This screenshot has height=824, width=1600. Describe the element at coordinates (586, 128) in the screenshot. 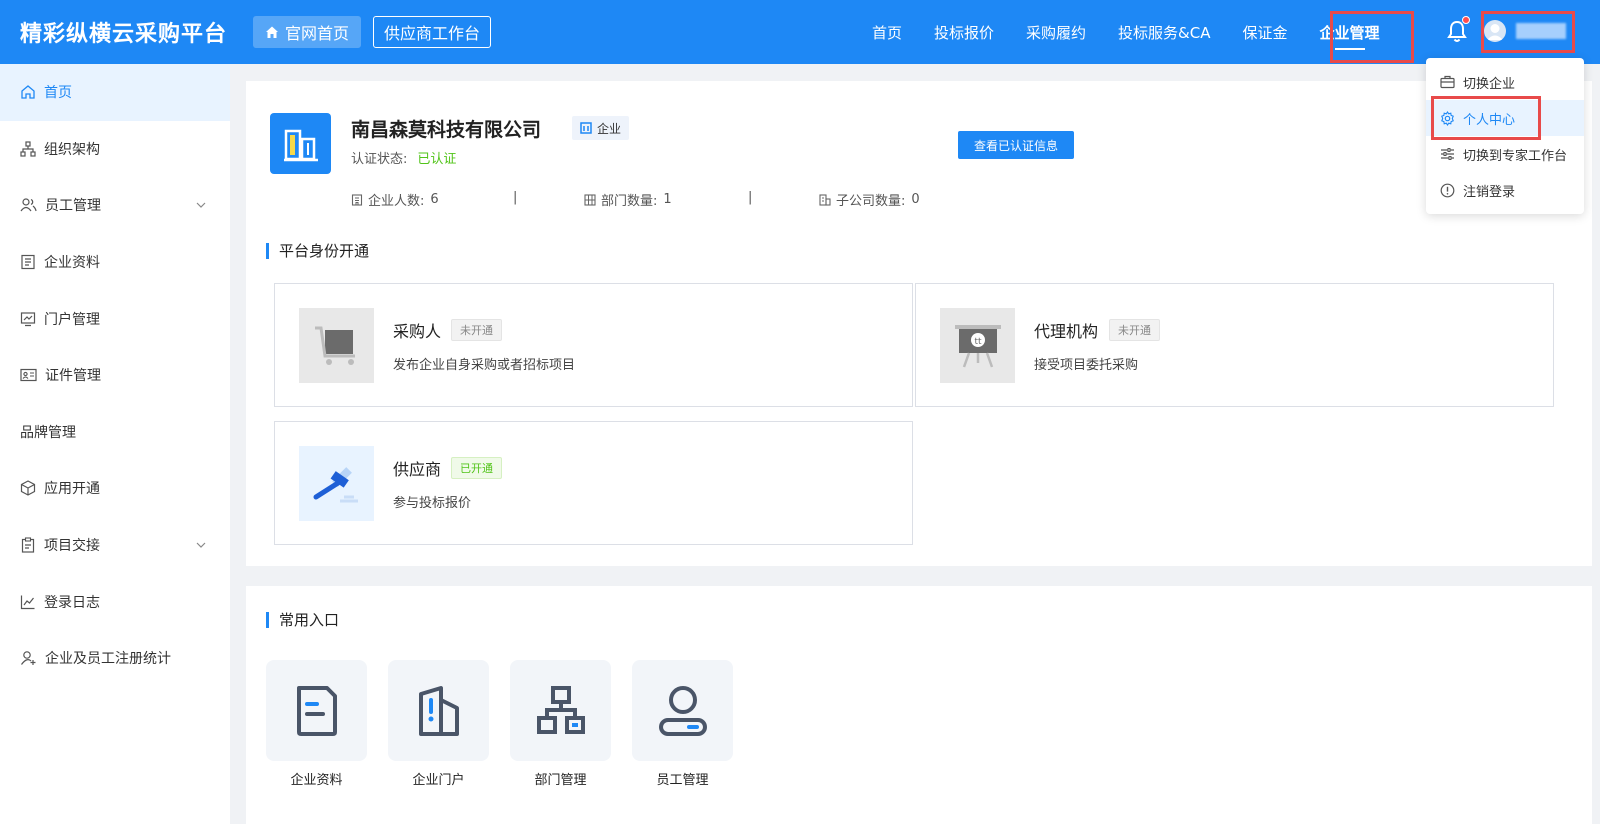

I see `building-small-icon` at that location.